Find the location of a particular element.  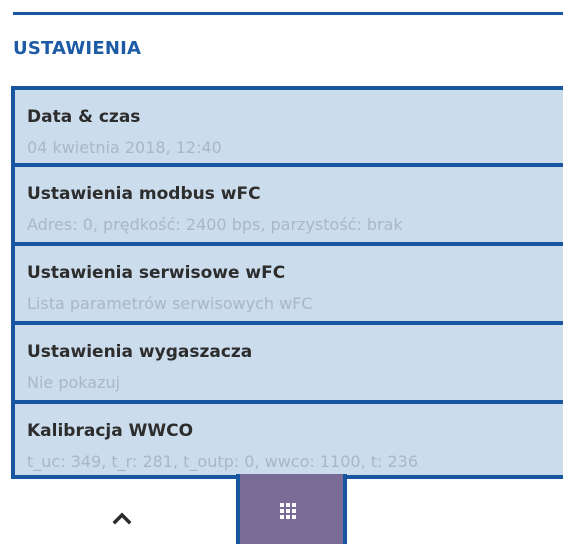

settings-item-date-time: Data & czas 04 kwietnia 2018, 12:40 is located at coordinates (287, 124).